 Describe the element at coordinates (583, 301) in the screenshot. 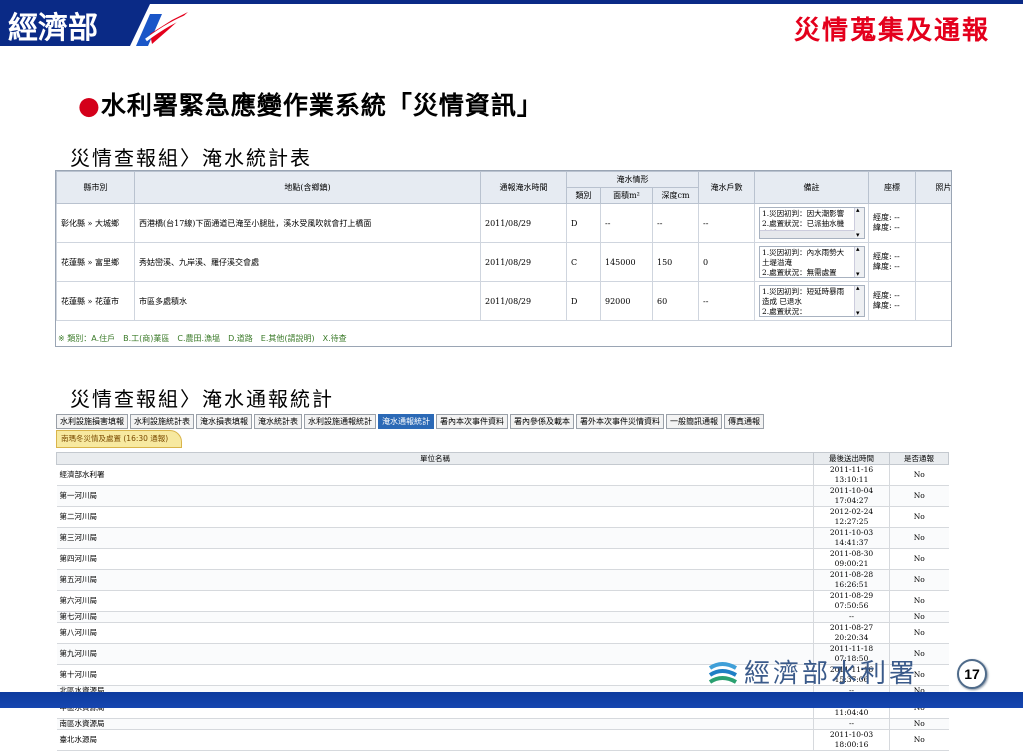

I see `cell-category: D` at that location.